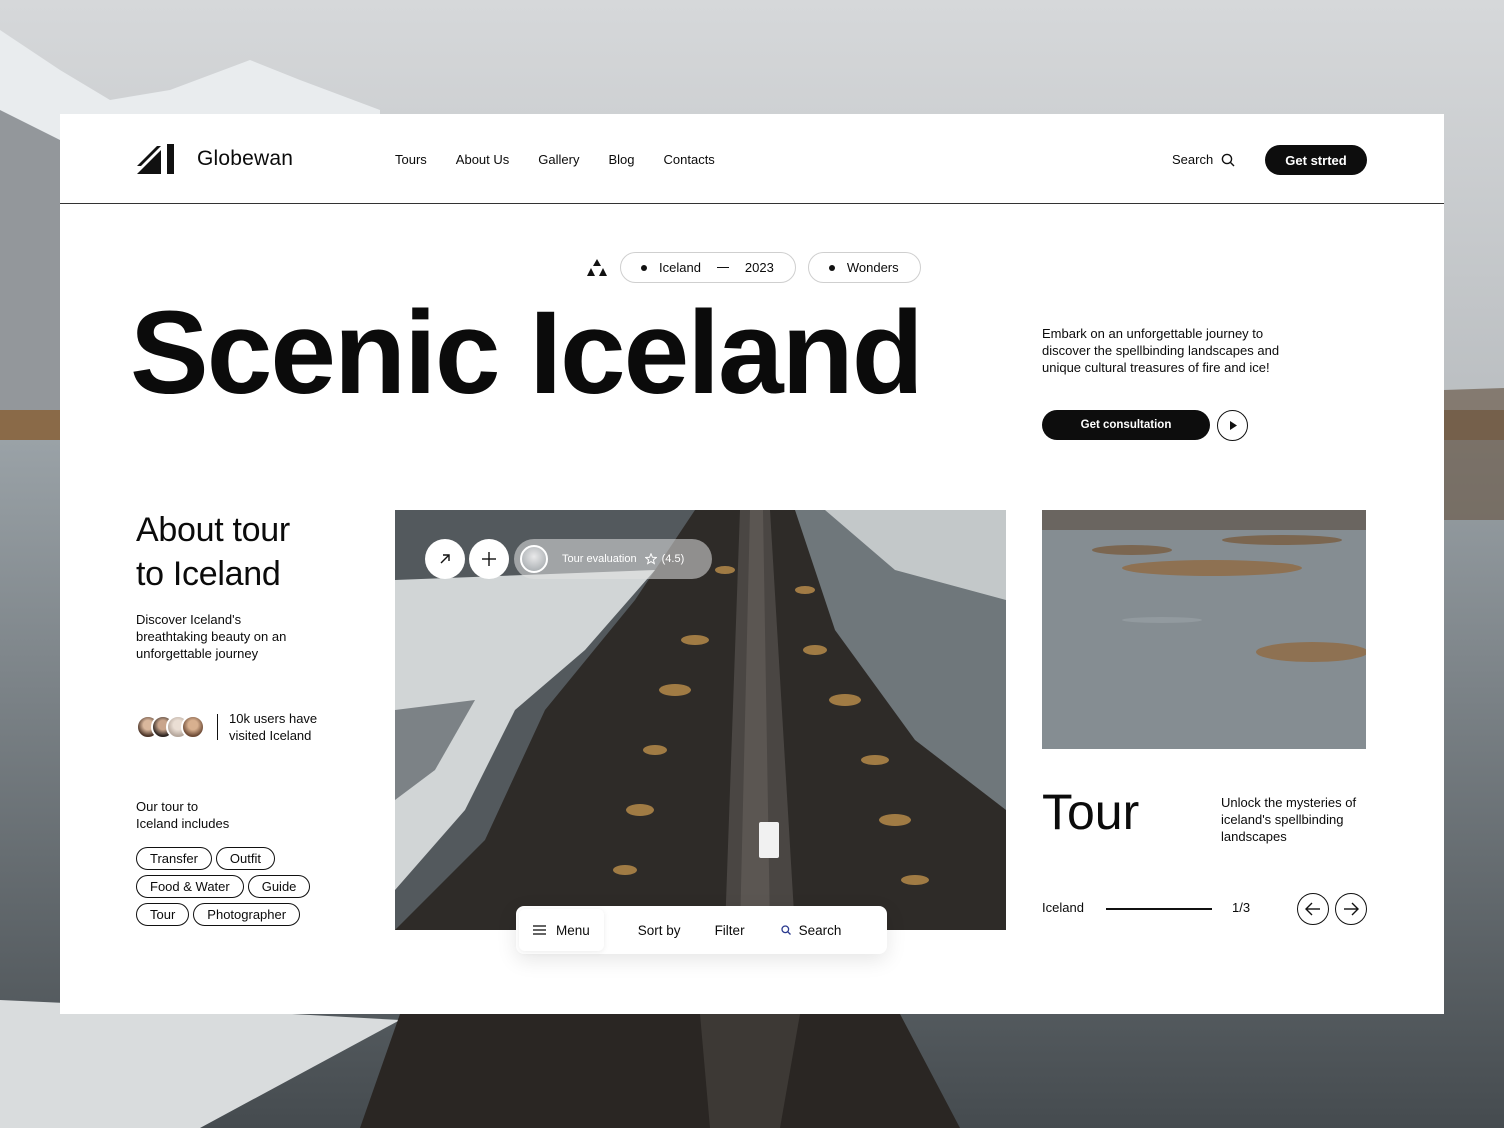  Describe the element at coordinates (1159, 909) in the screenshot. I see `slider-progress-line` at that location.